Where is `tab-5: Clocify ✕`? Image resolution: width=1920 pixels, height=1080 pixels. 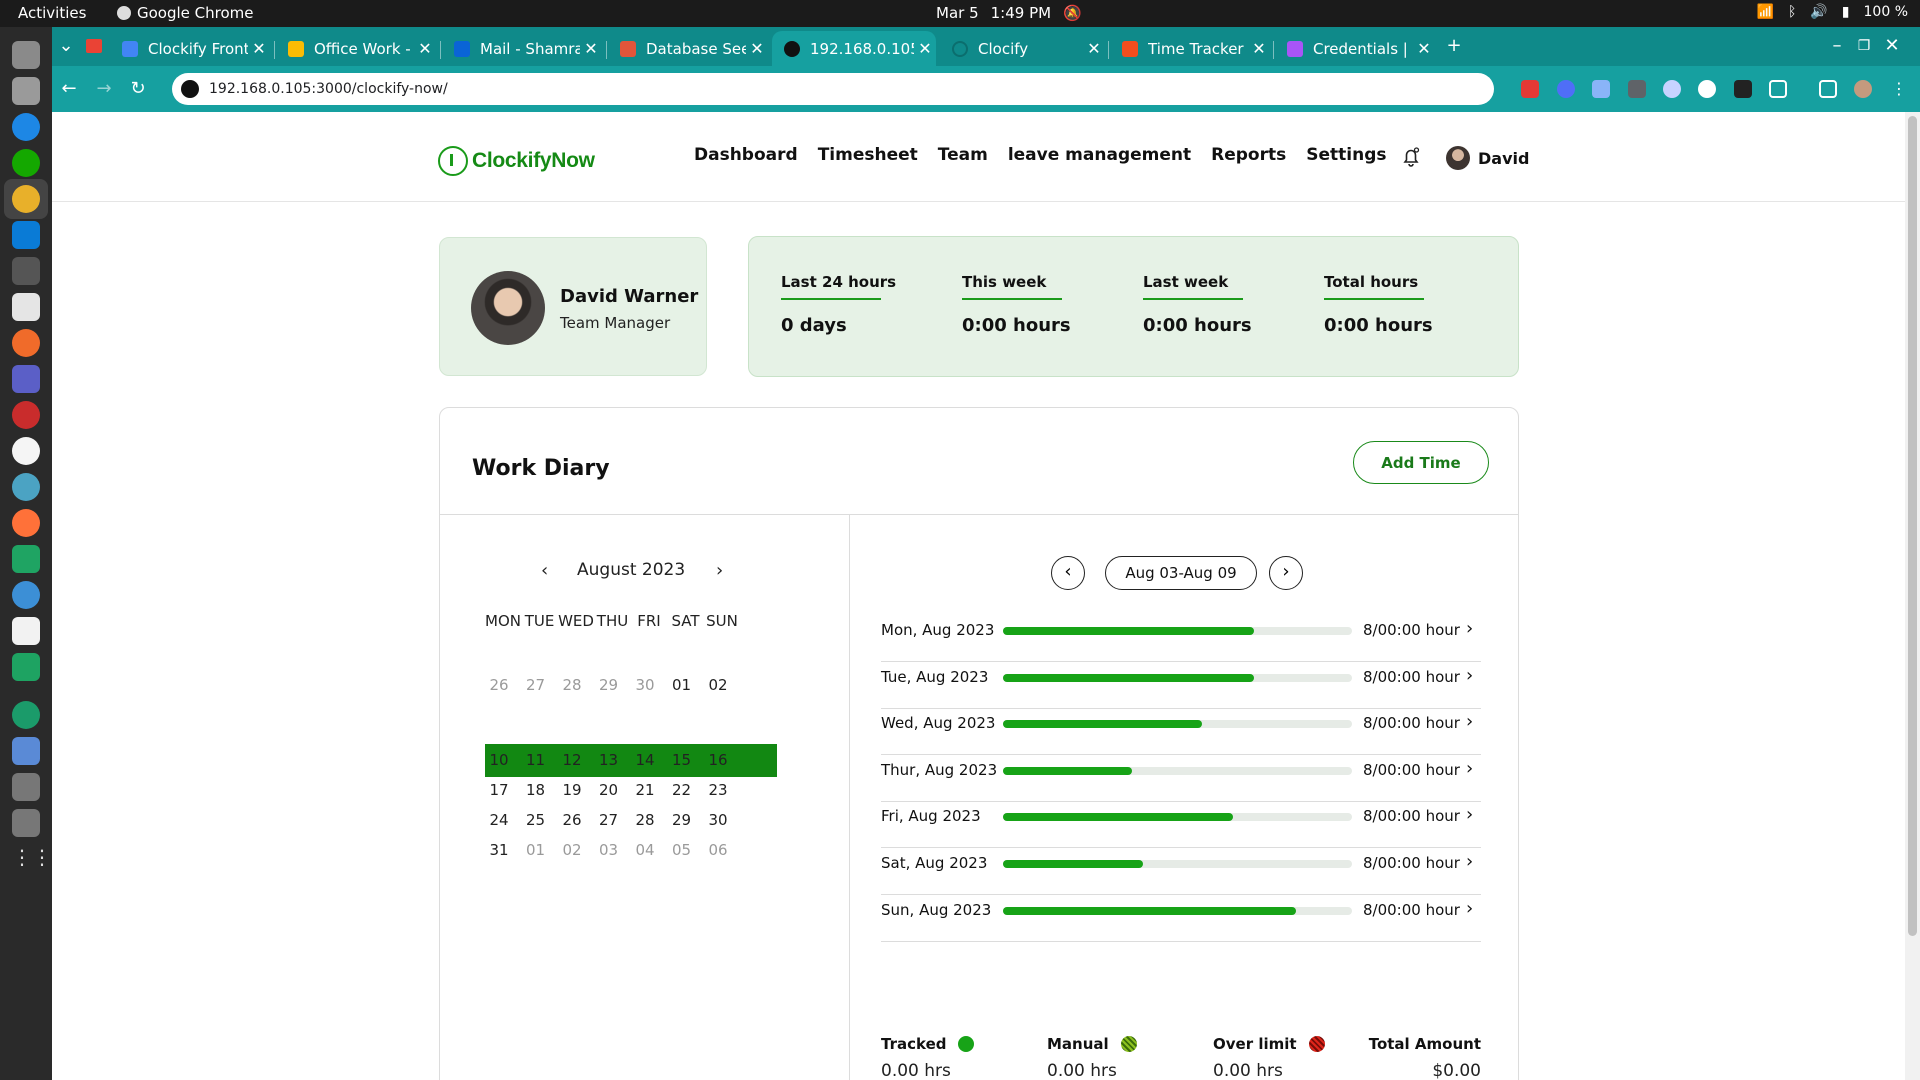 tab-5: Clocify ✕ is located at coordinates (1022, 48).